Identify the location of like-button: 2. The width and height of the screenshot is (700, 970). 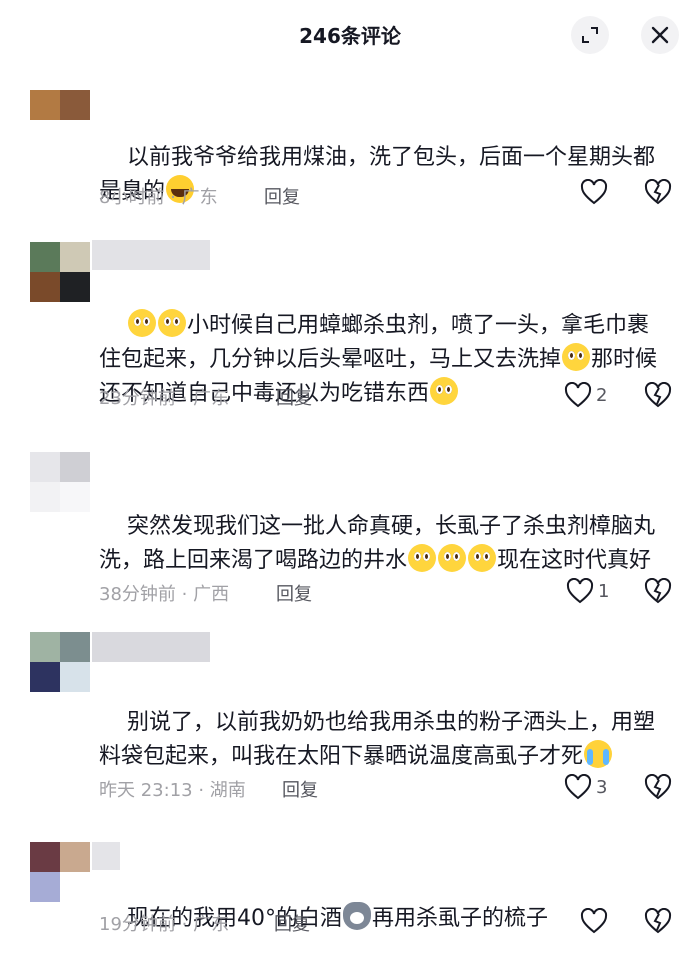
(585, 395).